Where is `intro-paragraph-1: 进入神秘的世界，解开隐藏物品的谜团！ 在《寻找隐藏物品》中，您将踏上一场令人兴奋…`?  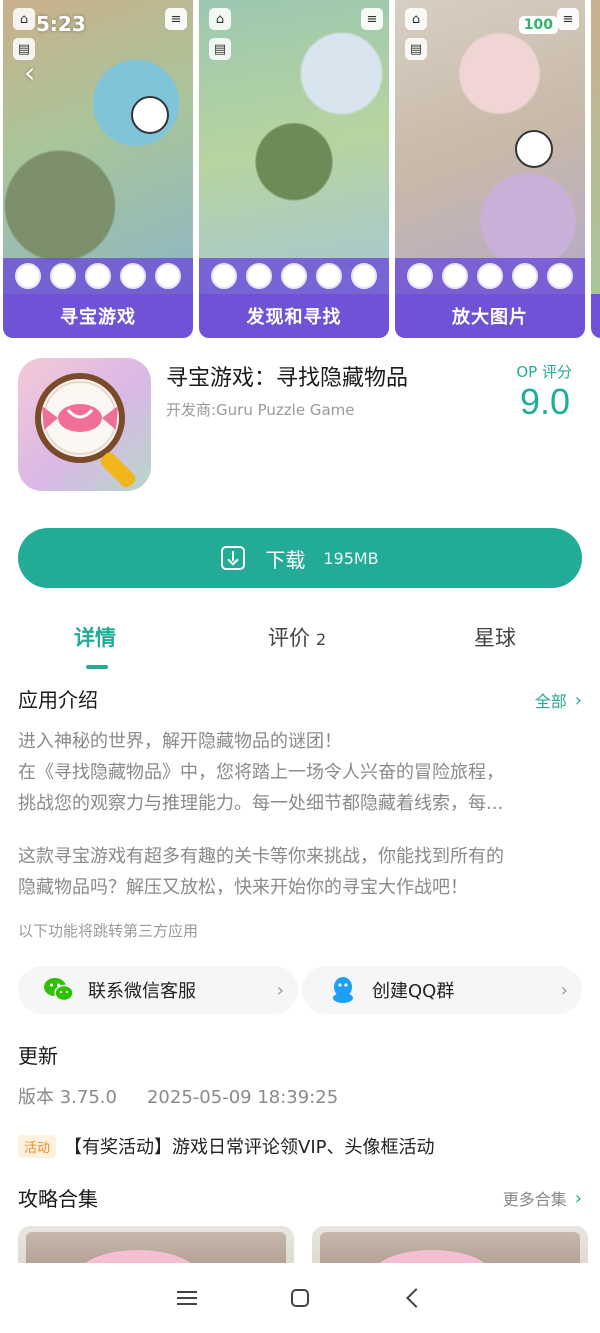 intro-paragraph-1: 进入神秘的世界，解开隐藏物品的谜团！ 在《寻找隐藏物品》中，您将踏上一场令人兴奋… is located at coordinates (301, 772).